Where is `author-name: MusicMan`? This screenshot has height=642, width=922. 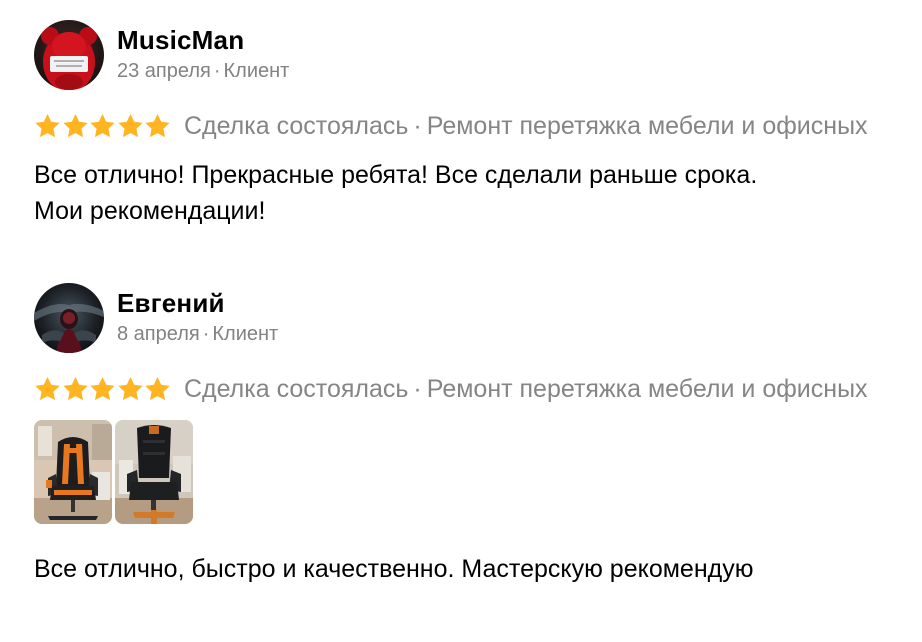
author-name: MusicMan is located at coordinates (203, 40).